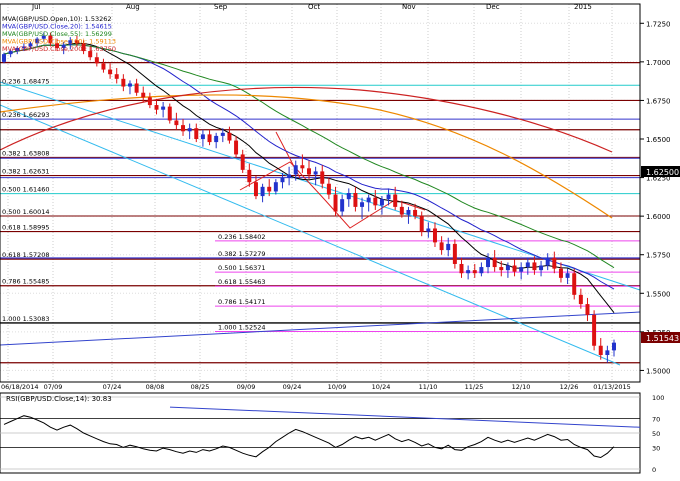 This screenshot has width=680, height=481. What do you see at coordinates (26, 81) in the screenshot?
I see `fib-label-0: 0.236 1.68475` at bounding box center [26, 81].